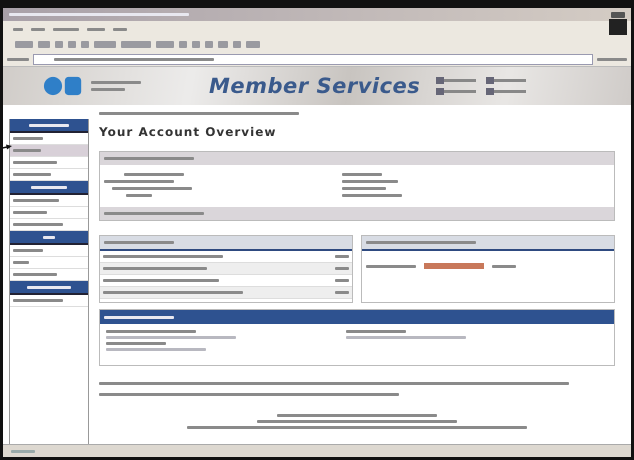  I want to click on pointer-arrow, so click(7, 147).